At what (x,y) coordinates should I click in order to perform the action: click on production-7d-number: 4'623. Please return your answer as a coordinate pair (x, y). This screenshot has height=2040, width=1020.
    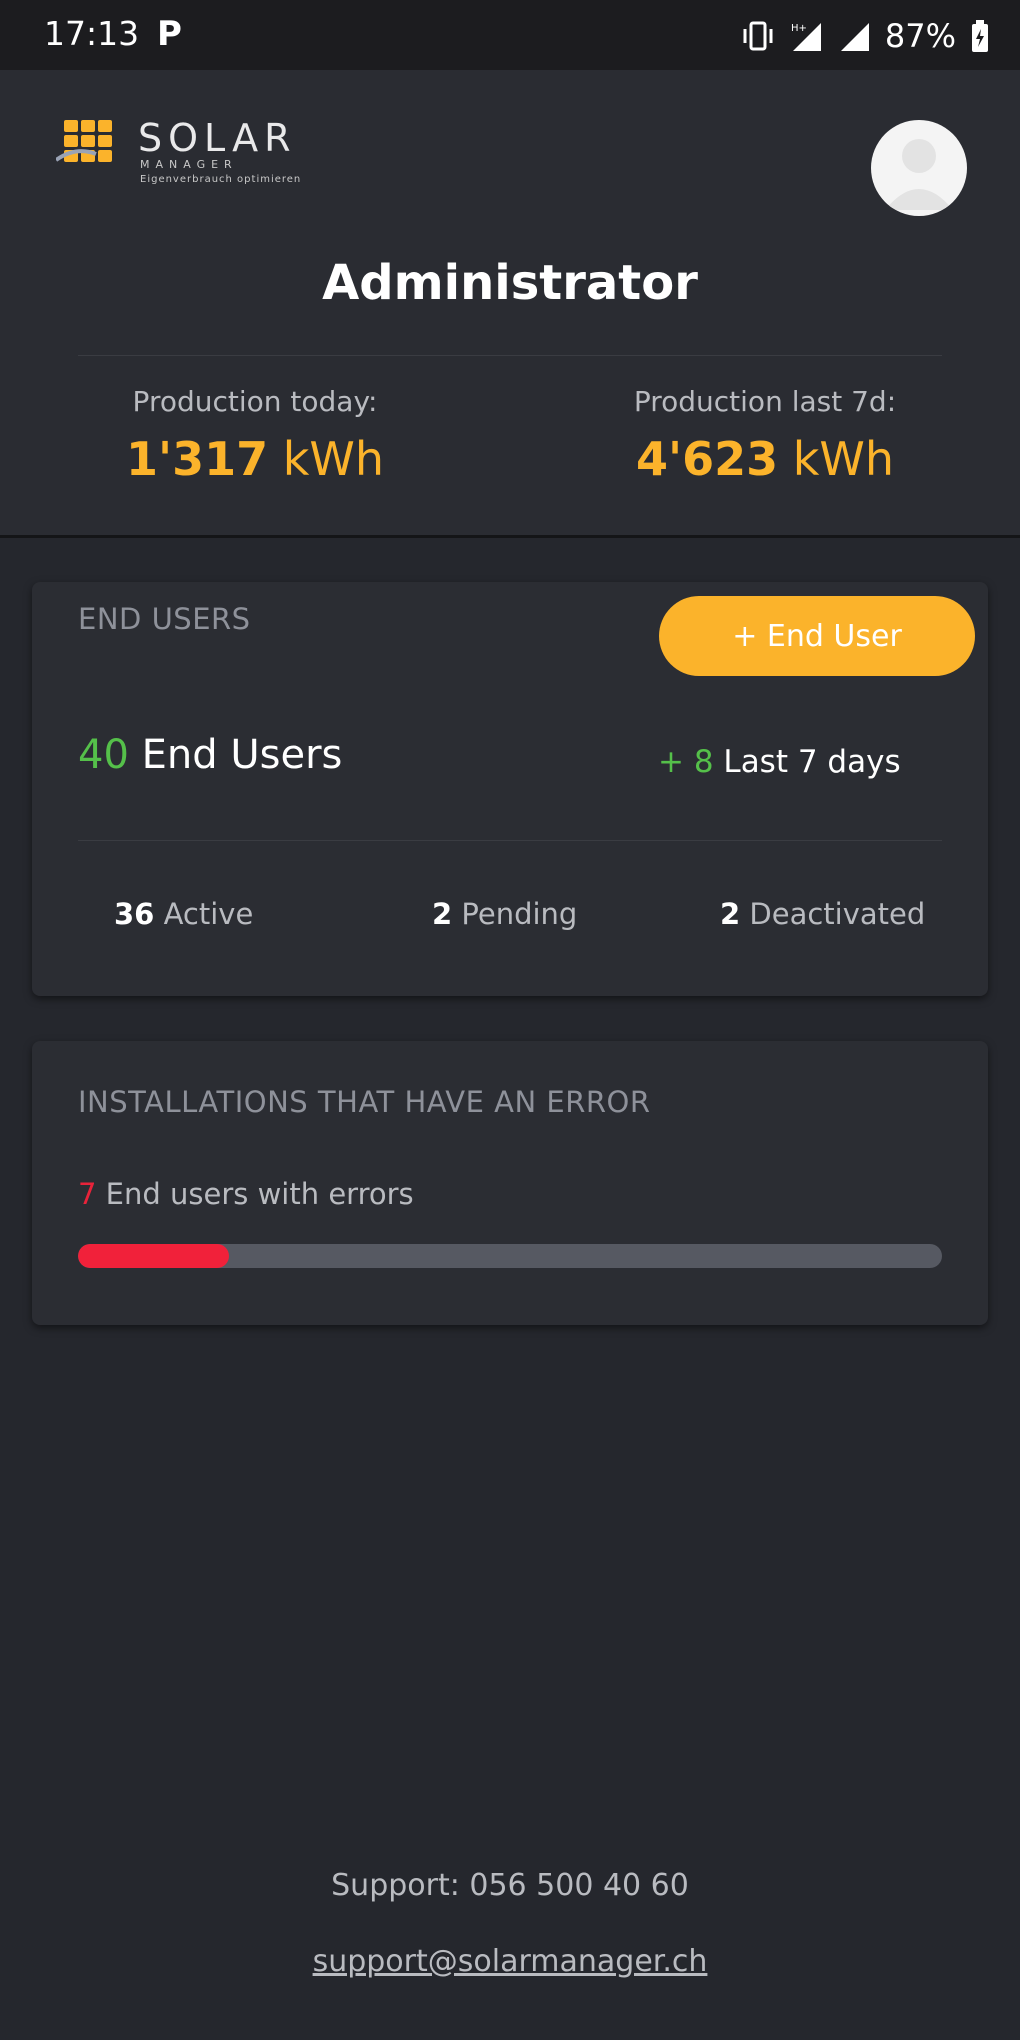
    Looking at the image, I should click on (707, 459).